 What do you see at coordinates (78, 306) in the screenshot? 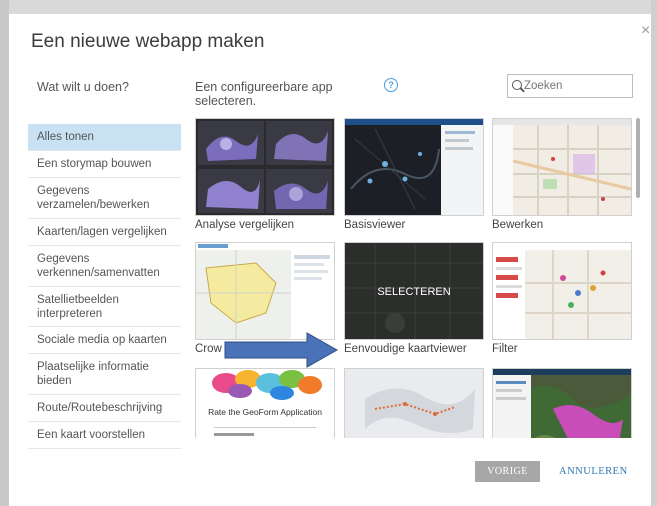
I see `category-label: Satellietbeelden interpreteren` at bounding box center [78, 306].